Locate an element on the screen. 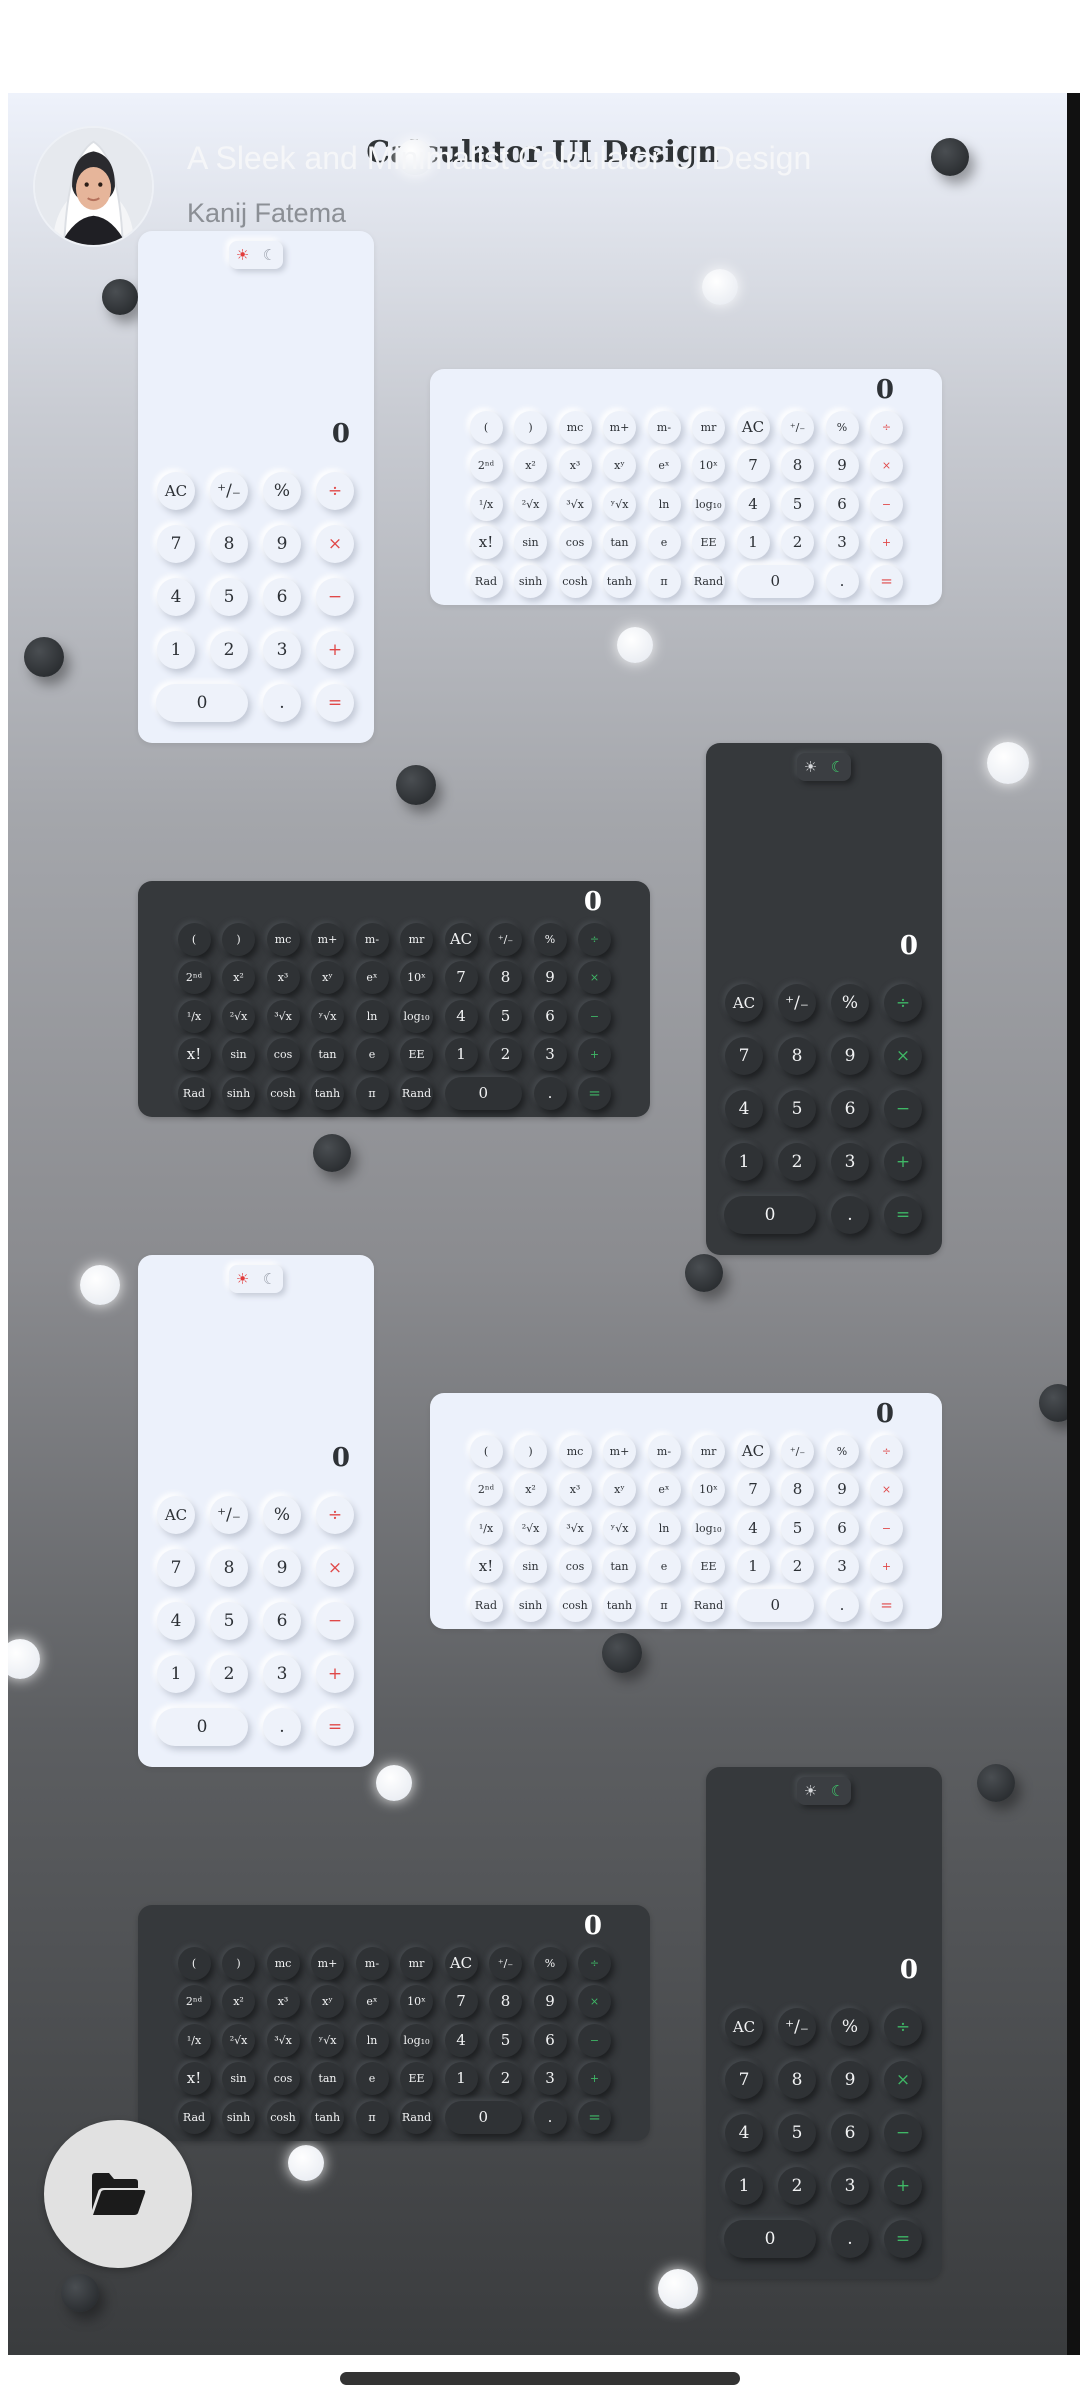 The width and height of the screenshot is (1080, 2400). calc-key: cos is located at coordinates (283, 1054).